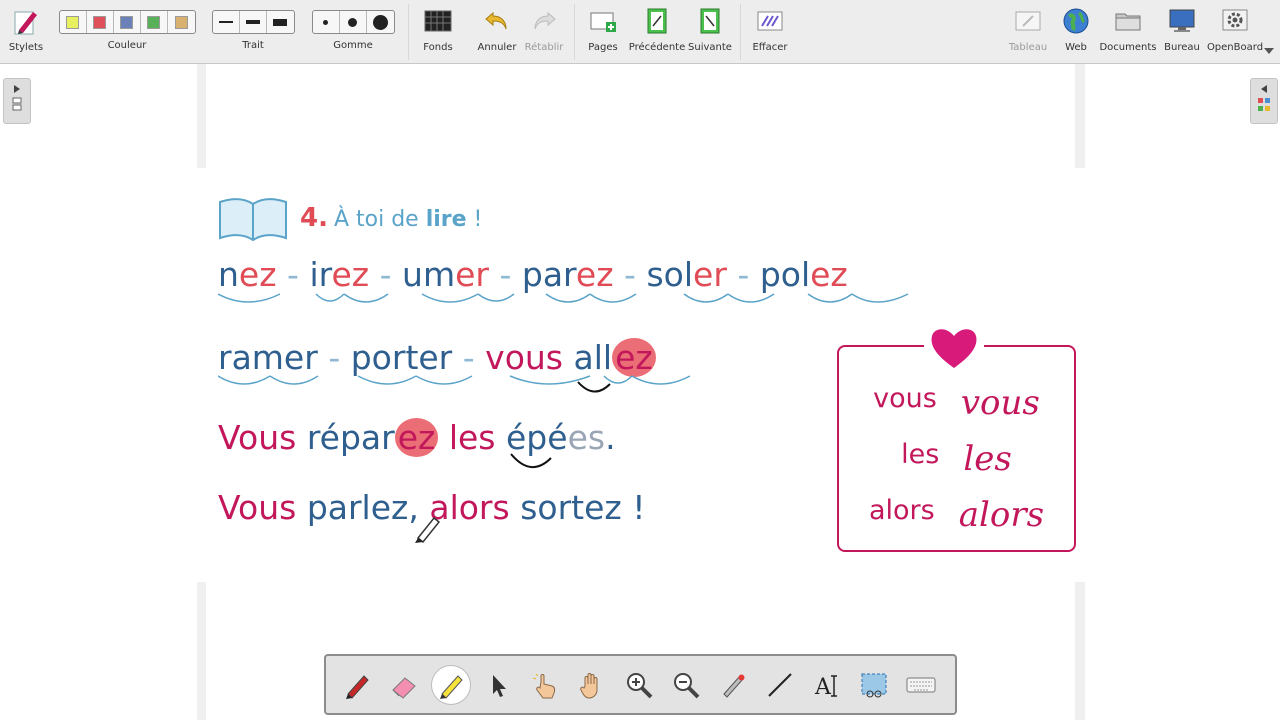 Image resolution: width=1280 pixels, height=720 pixels. I want to click on zoom-out-icon, so click(687, 685).